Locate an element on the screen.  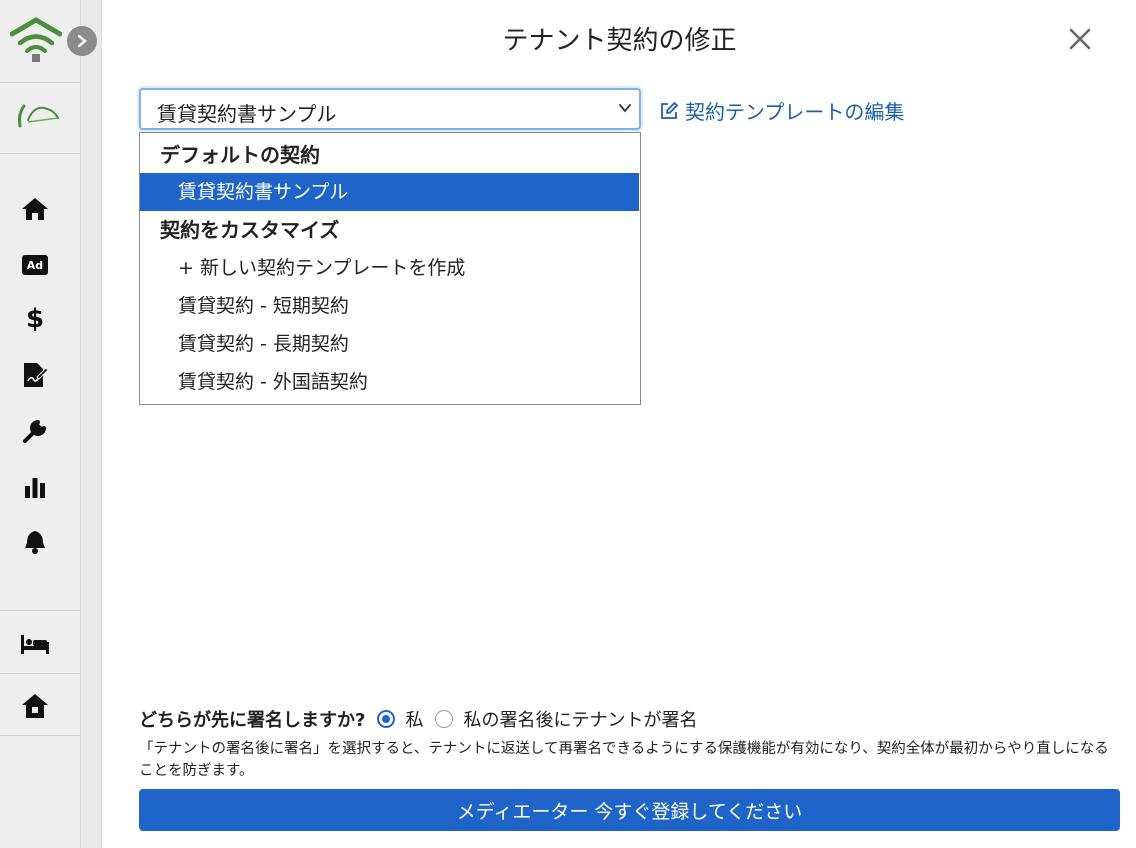
close-button is located at coordinates (1080, 39).